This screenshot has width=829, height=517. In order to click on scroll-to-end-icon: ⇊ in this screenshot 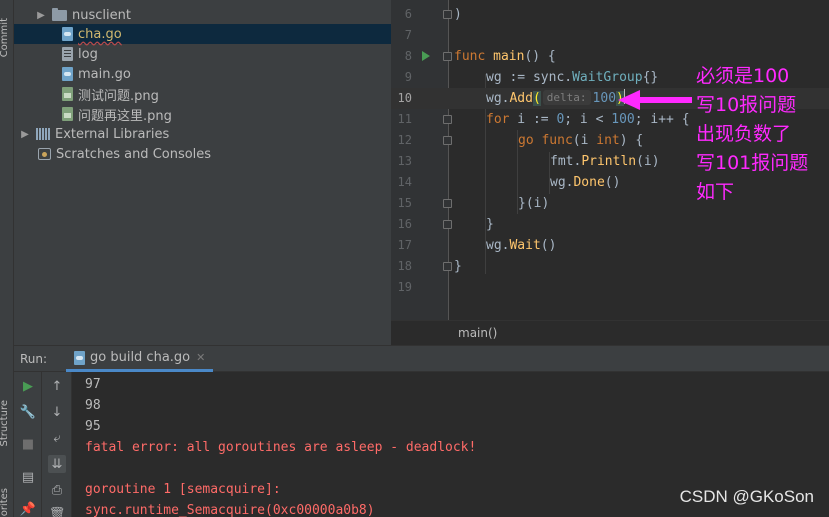, I will do `click(57, 464)`.